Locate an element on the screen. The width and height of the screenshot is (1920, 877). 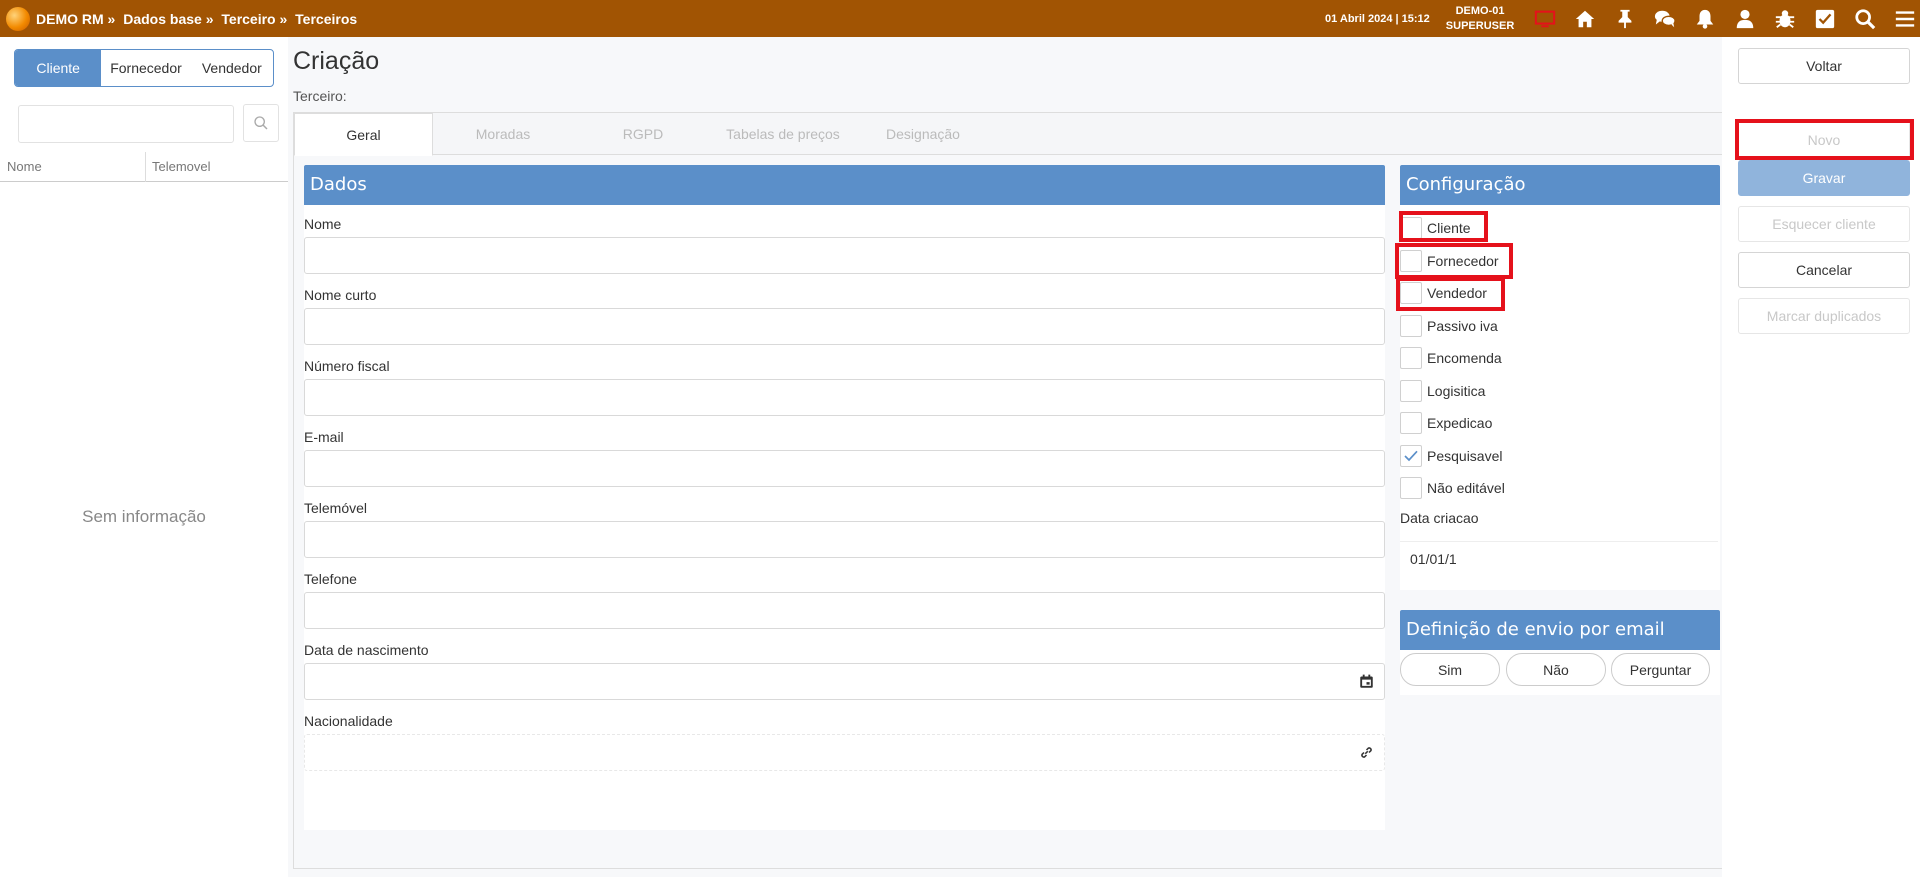
nome-input is located at coordinates (844, 255).